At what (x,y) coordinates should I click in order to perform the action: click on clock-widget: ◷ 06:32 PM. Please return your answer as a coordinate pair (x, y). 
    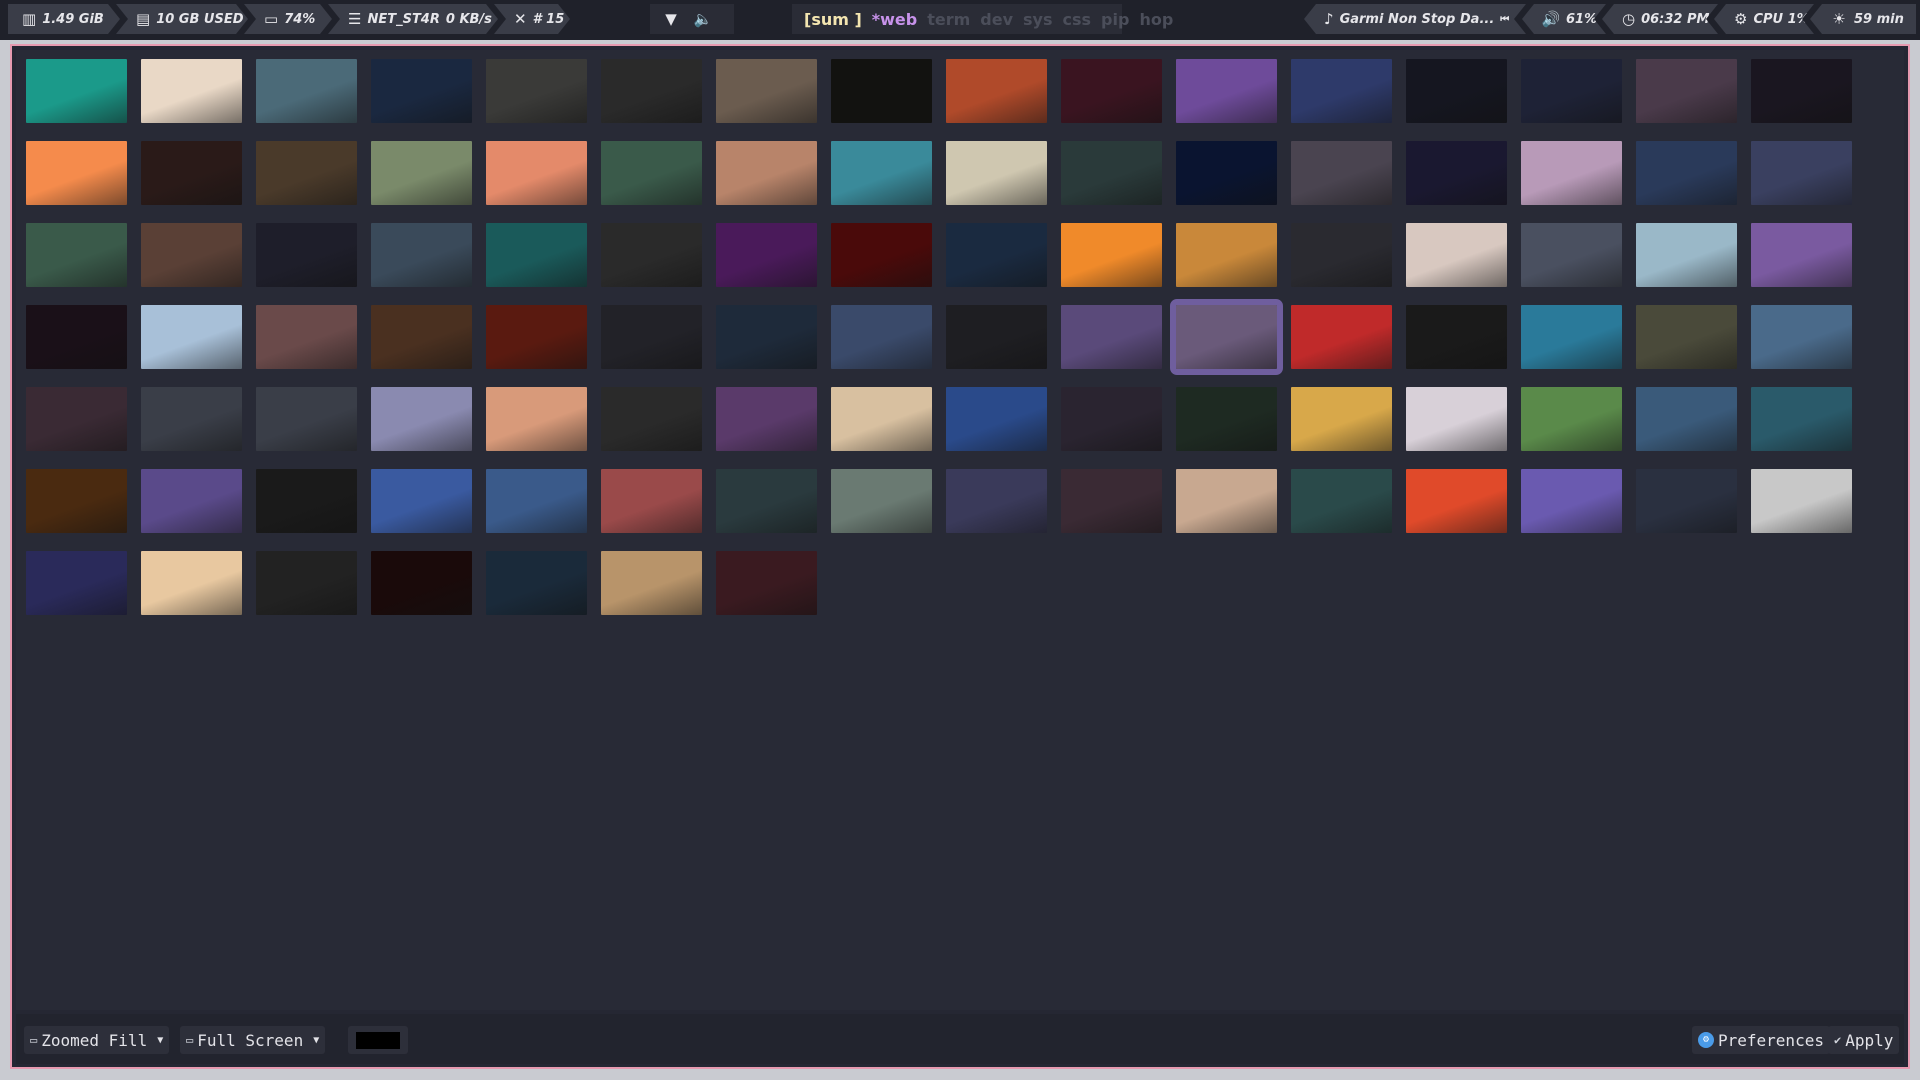
    Looking at the image, I should click on (1660, 19).